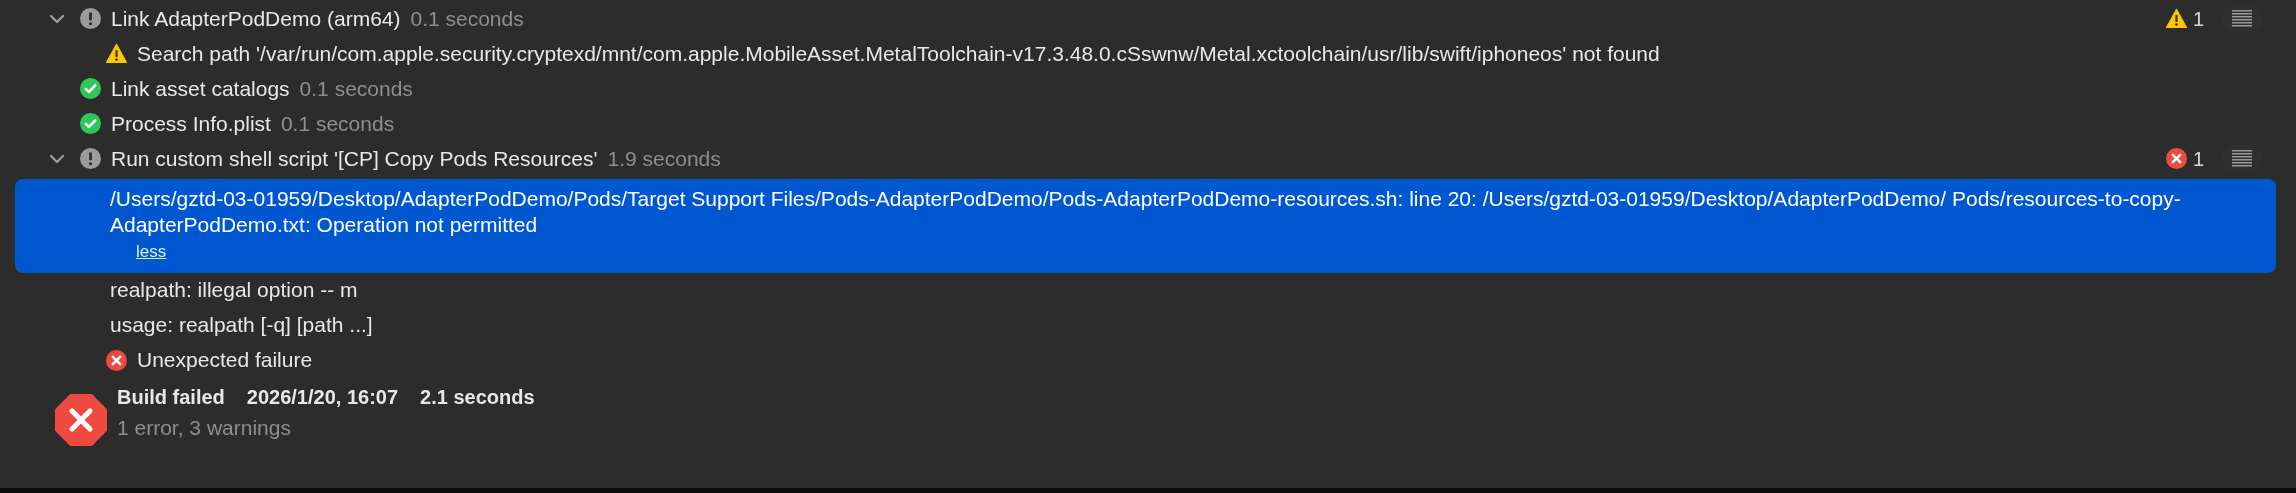 Image resolution: width=2296 pixels, height=493 pixels. What do you see at coordinates (234, 290) in the screenshot?
I see `log-message: realpath: illegal option -- m` at bounding box center [234, 290].